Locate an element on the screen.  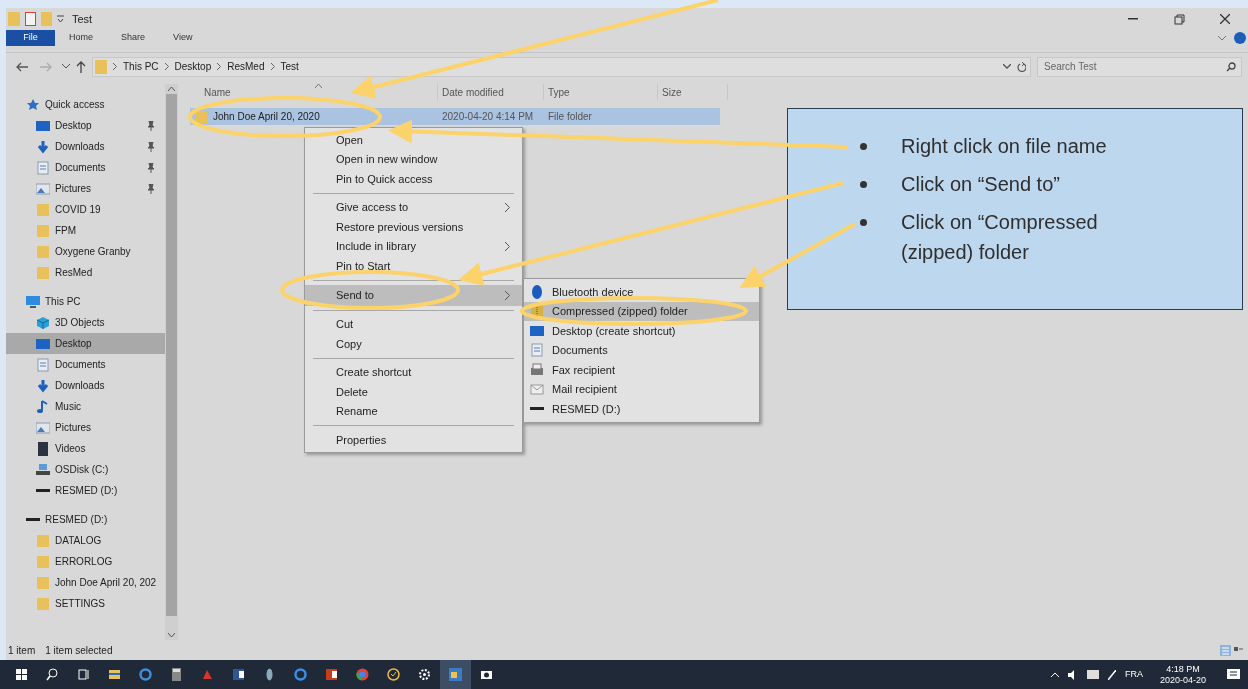
menu-item: Documents is located at coordinates (641, 350).